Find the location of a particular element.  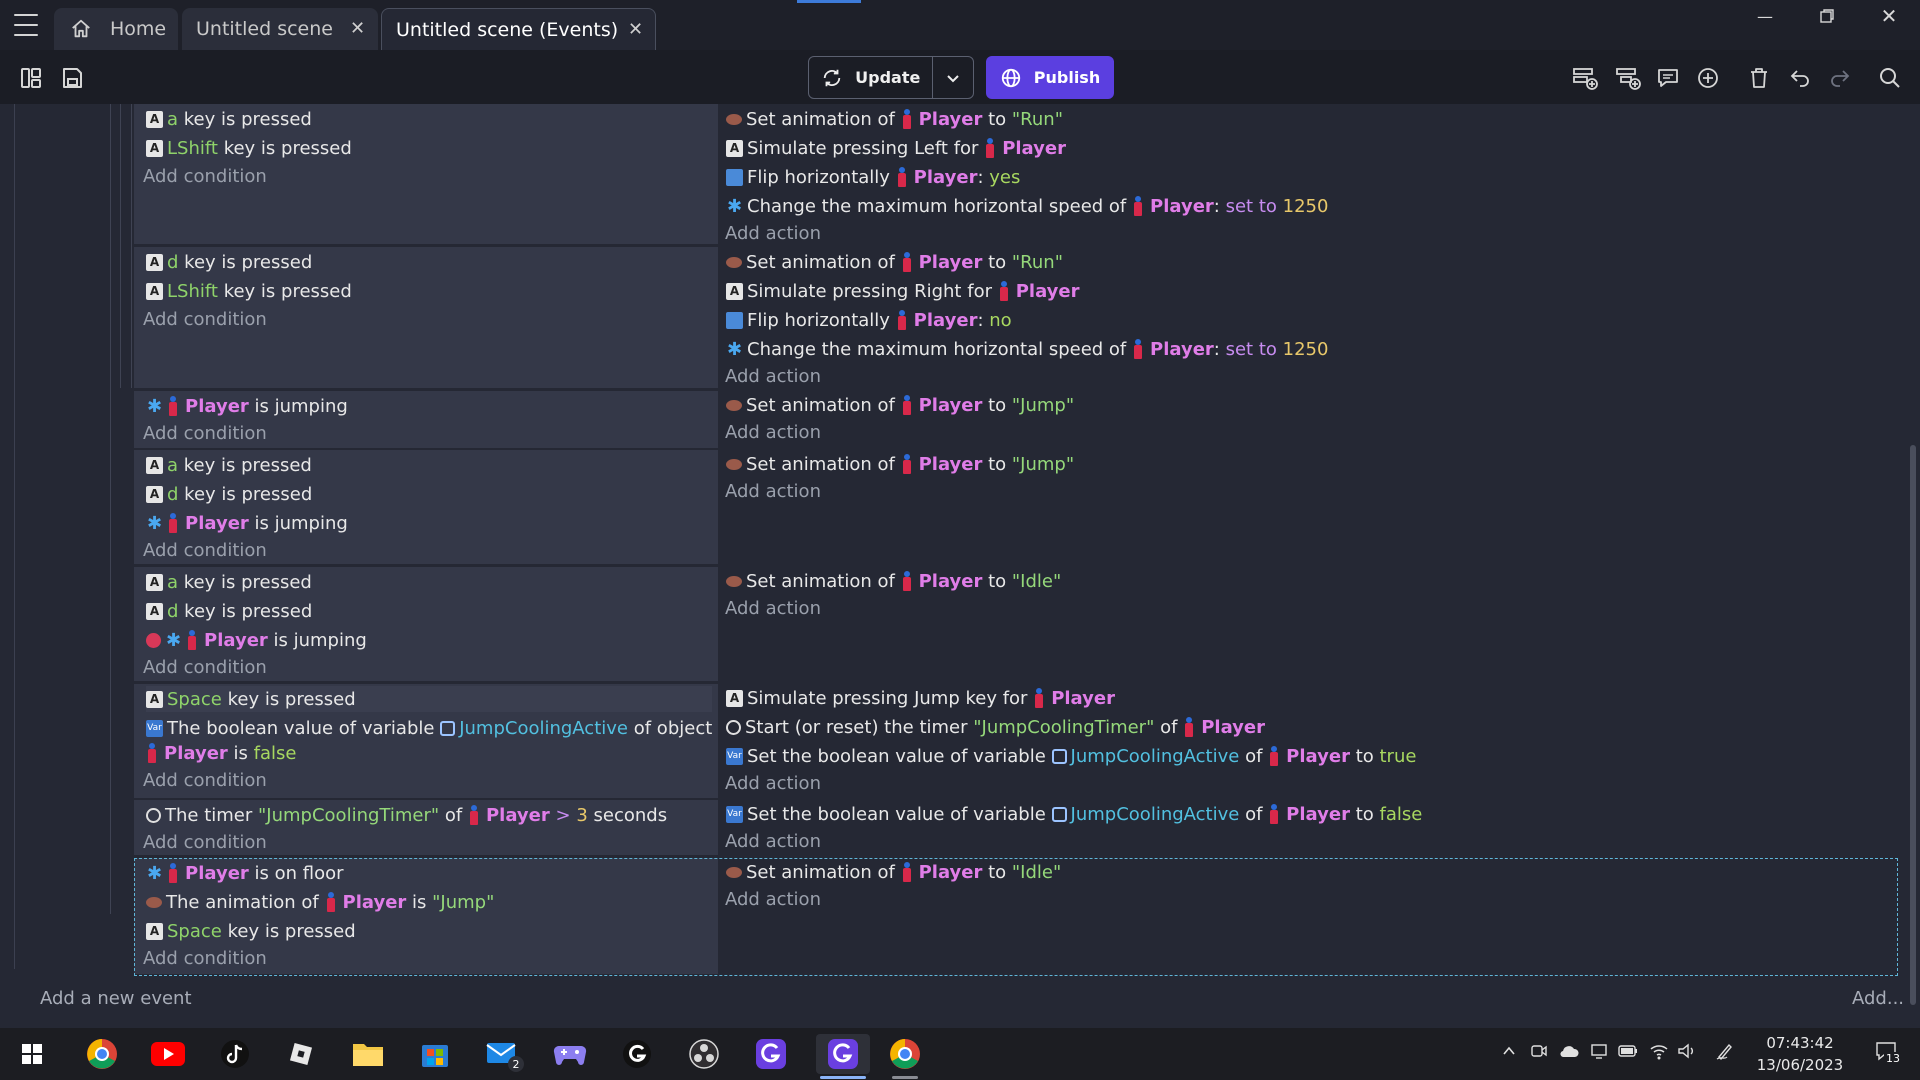

tab-home: Home is located at coordinates (116, 29).